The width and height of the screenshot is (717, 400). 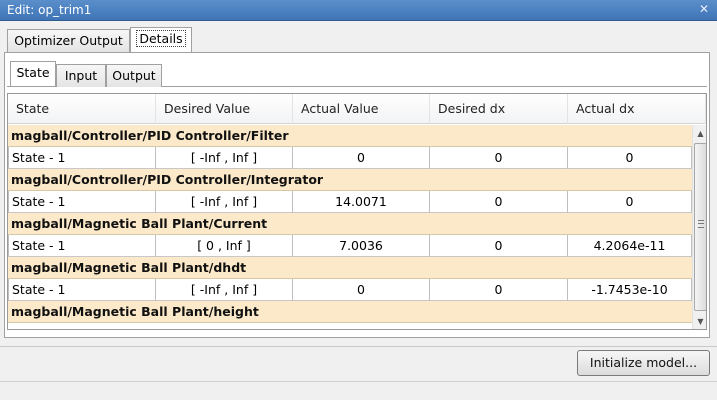 I want to click on divider, so click(x=358, y=346).